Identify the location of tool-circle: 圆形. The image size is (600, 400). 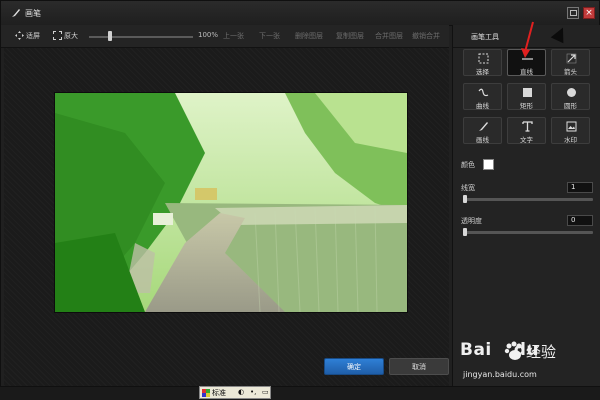
(570, 96).